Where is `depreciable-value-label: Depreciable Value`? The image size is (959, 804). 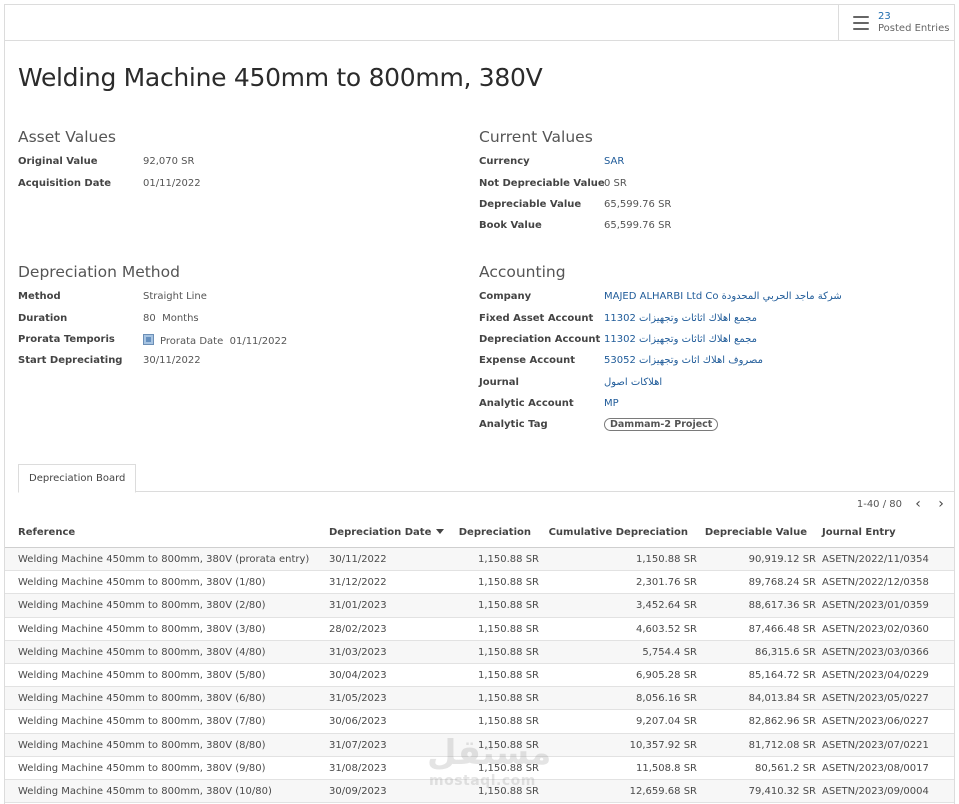 depreciable-value-label: Depreciable Value is located at coordinates (530, 204).